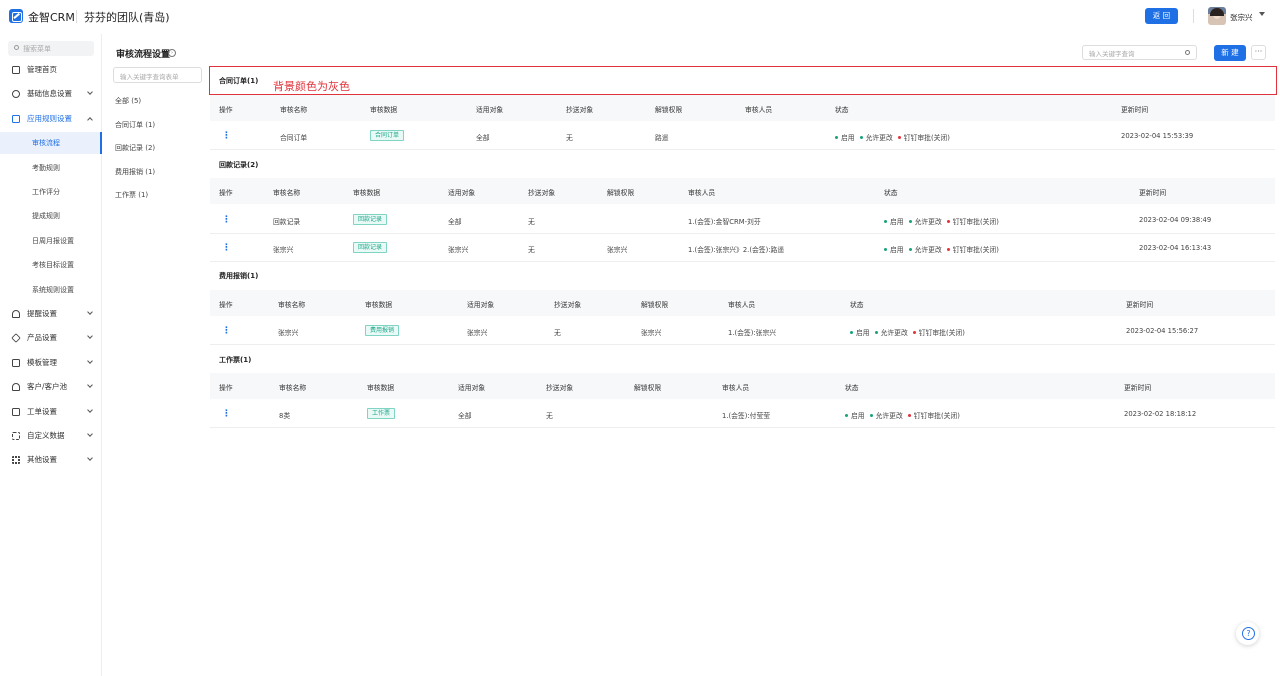  What do you see at coordinates (51, 168) in the screenshot?
I see `sidebar-sub-item-attendance: 考勤规则` at bounding box center [51, 168].